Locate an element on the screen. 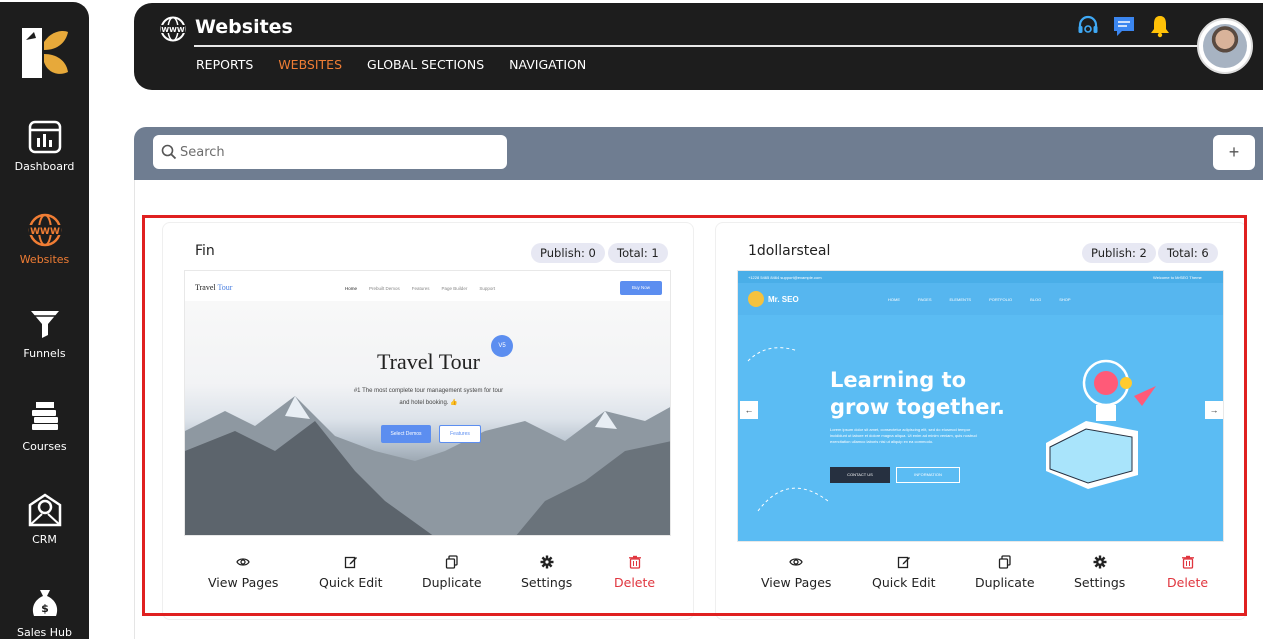 The width and height of the screenshot is (1263, 639). header-divider is located at coordinates (699, 46).